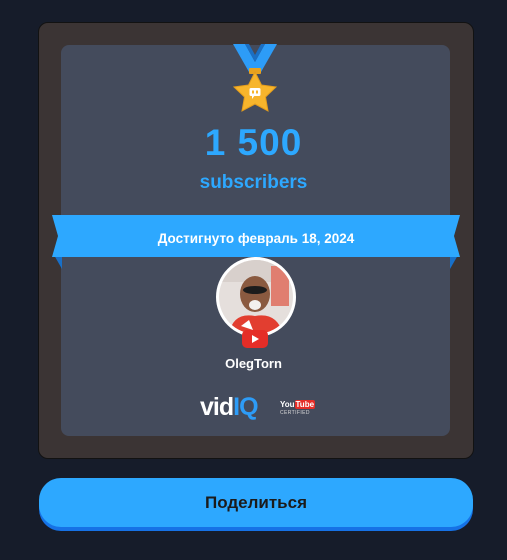  Describe the element at coordinates (217, 407) in the screenshot. I see `vidiq-logo-vid: vid` at that location.